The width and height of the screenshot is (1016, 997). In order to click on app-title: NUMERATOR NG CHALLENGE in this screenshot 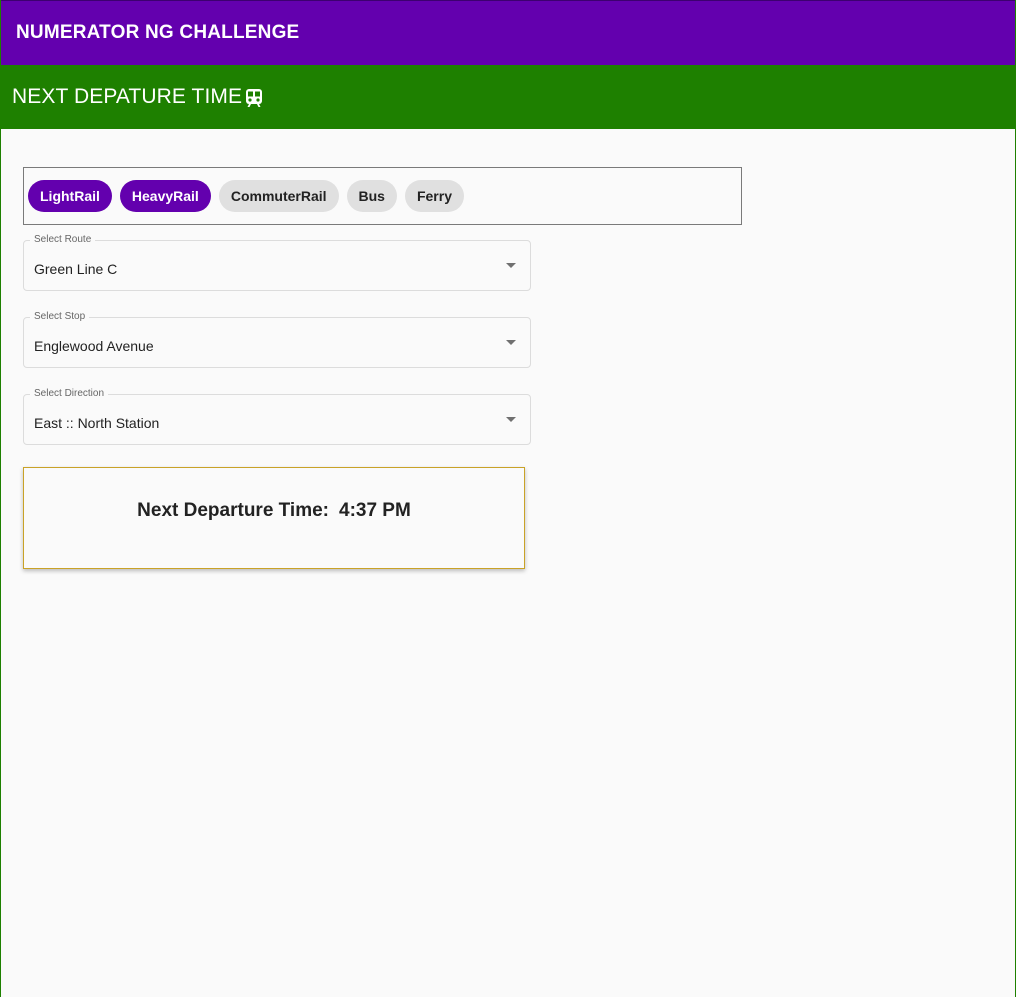, I will do `click(158, 32)`.